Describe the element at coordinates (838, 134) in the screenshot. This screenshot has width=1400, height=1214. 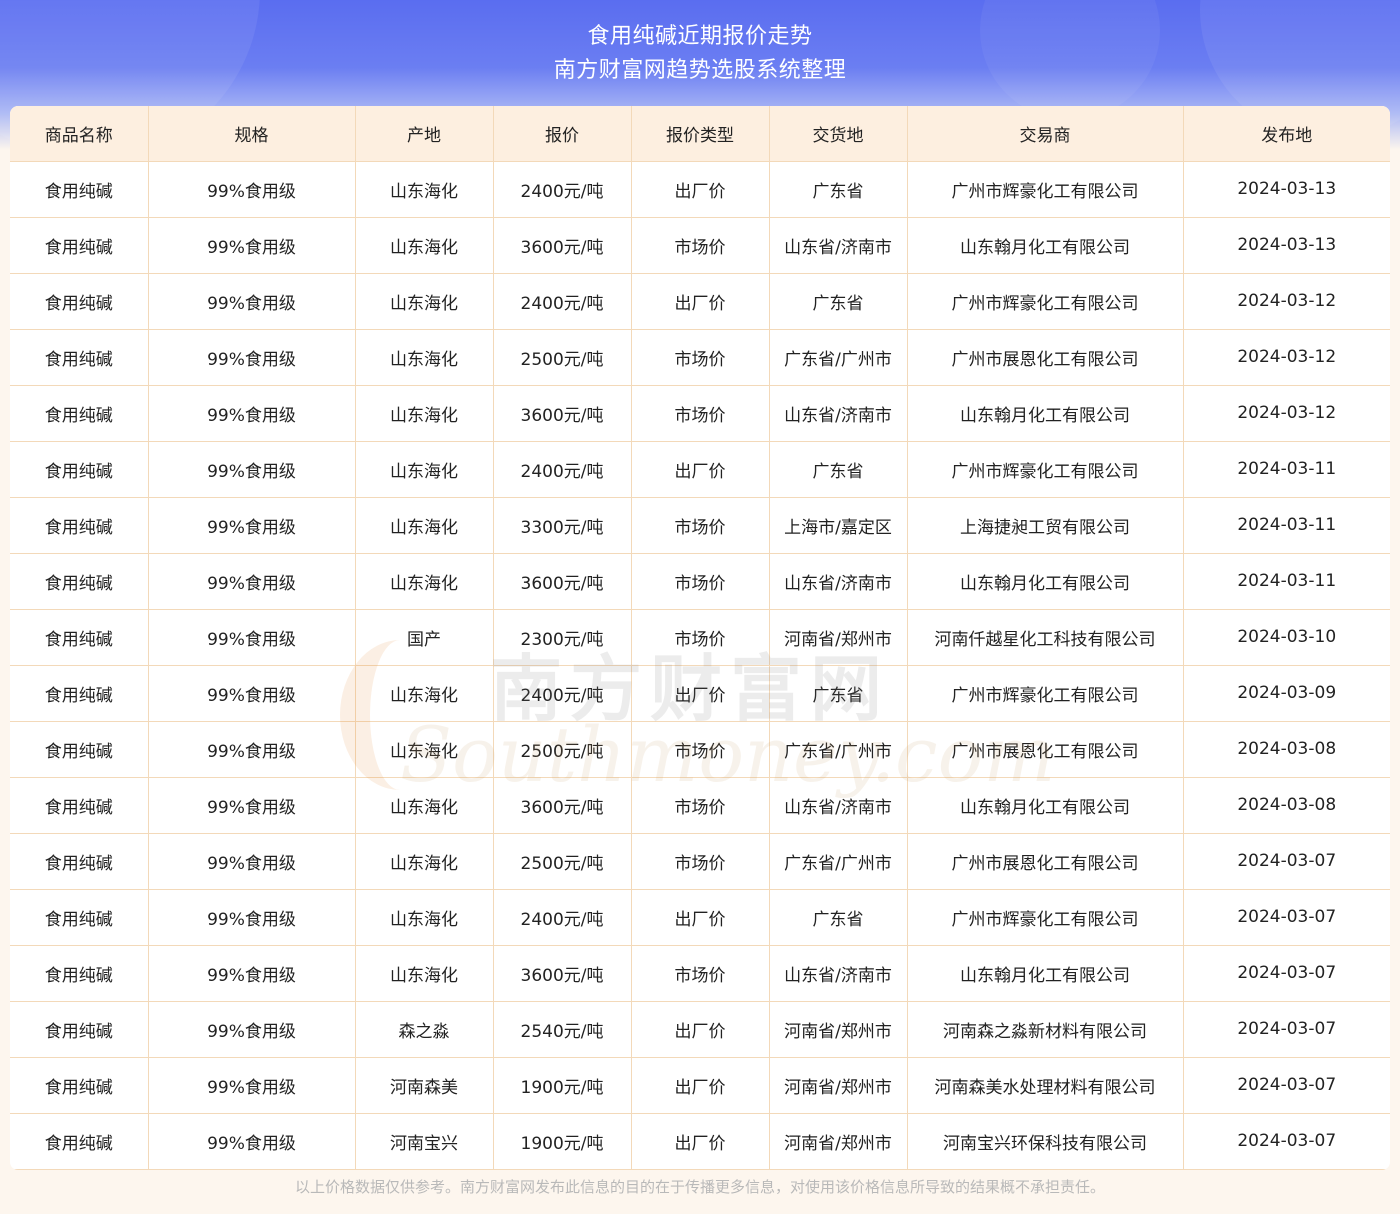
I see `column-header: 交货地` at that location.